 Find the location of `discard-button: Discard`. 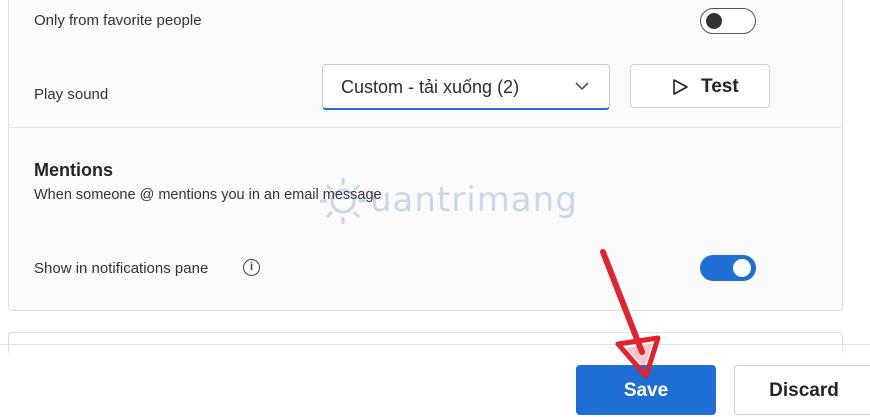

discard-button: Discard is located at coordinates (802, 390).